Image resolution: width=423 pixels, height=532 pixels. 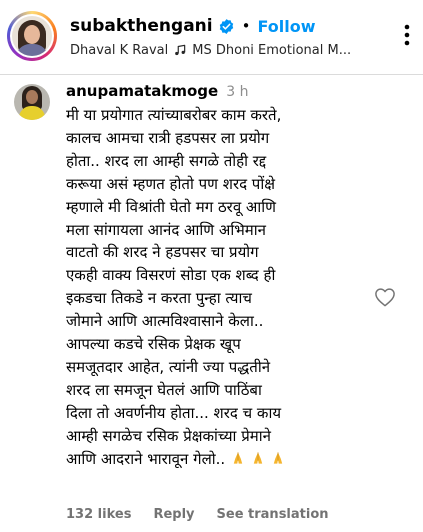 I want to click on username-row: subakthengani • Follow, so click(x=192, y=26).